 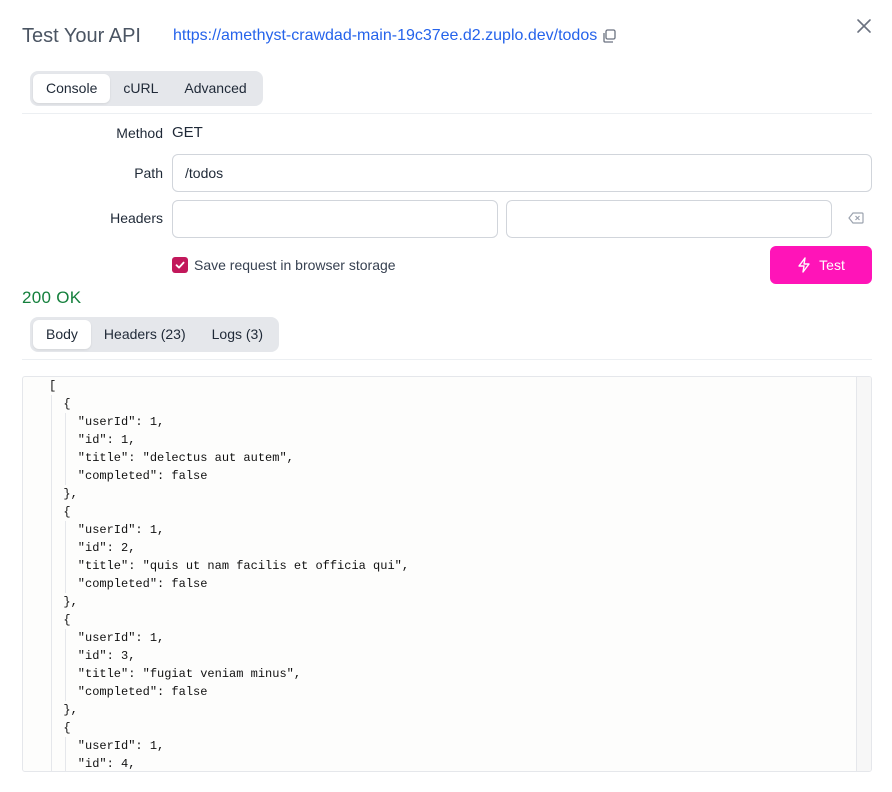 What do you see at coordinates (335, 219) in the screenshot?
I see `header-key-input` at bounding box center [335, 219].